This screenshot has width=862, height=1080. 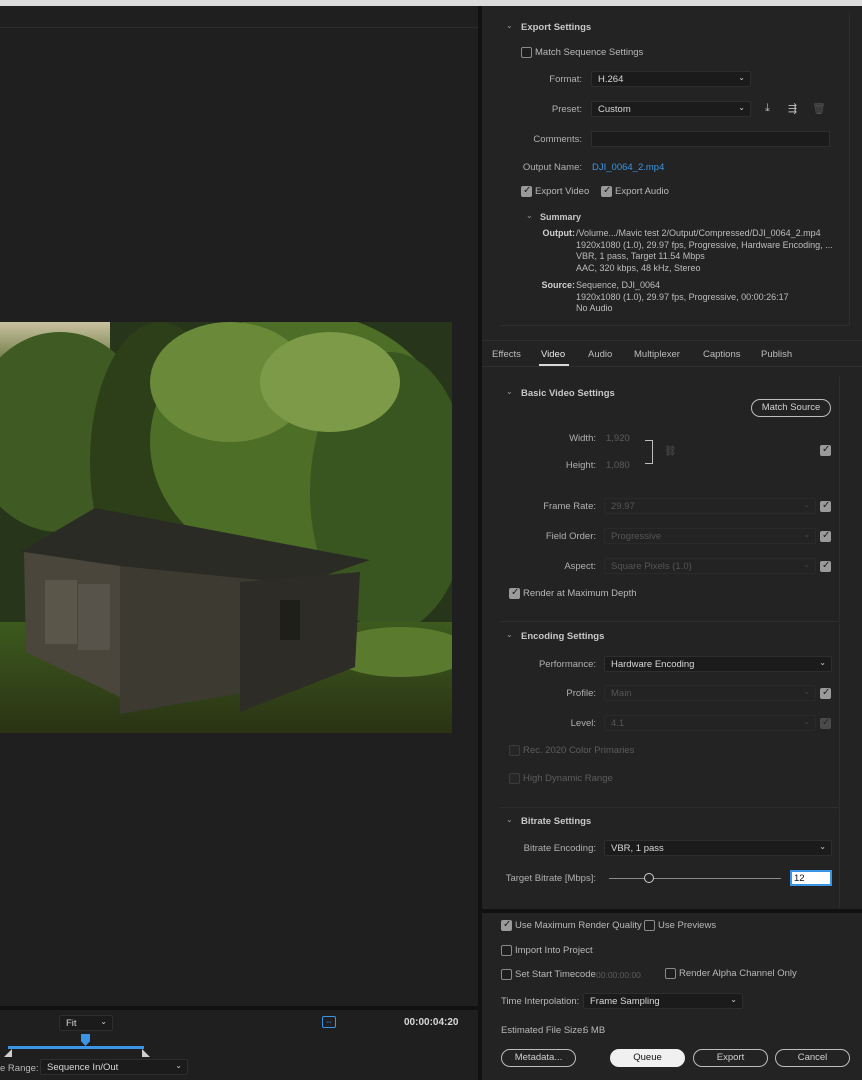 I want to click on render-max-depth-label: Render at Maximum Depth, so click(x=580, y=593).